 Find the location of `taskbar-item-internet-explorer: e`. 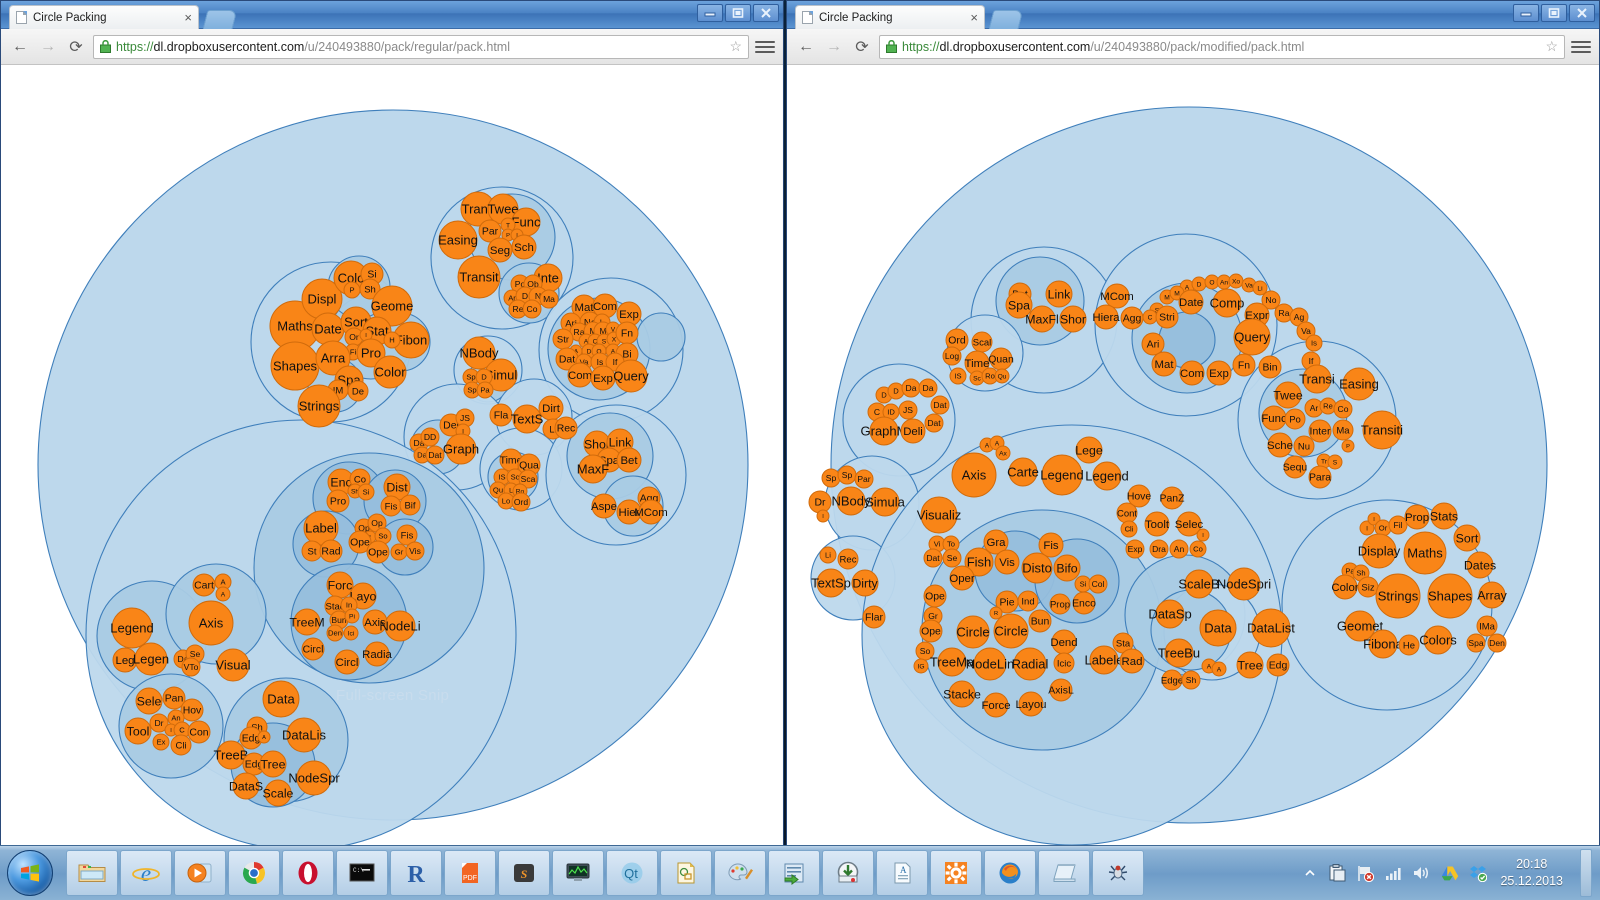

taskbar-item-internet-explorer: e is located at coordinates (146, 873).